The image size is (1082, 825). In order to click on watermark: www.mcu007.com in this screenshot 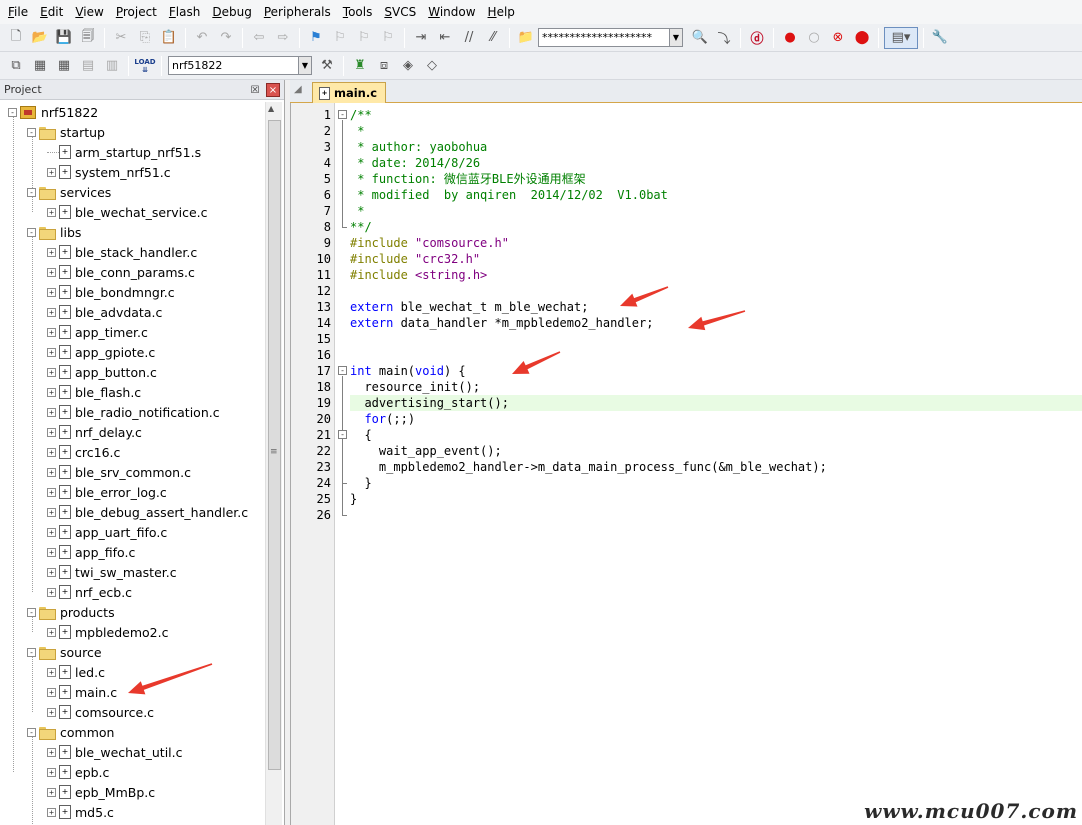, I will do `click(971, 811)`.